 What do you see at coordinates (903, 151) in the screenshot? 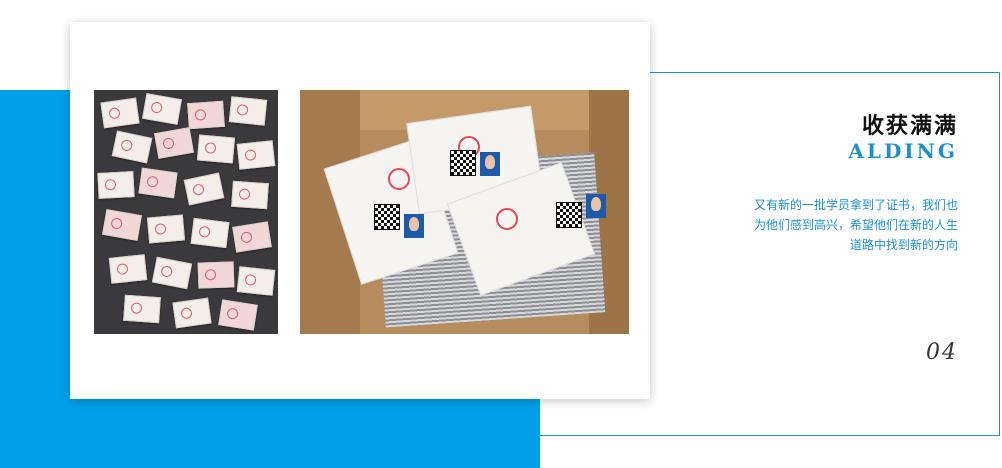
I see `section-subtitle: ALDING` at bounding box center [903, 151].